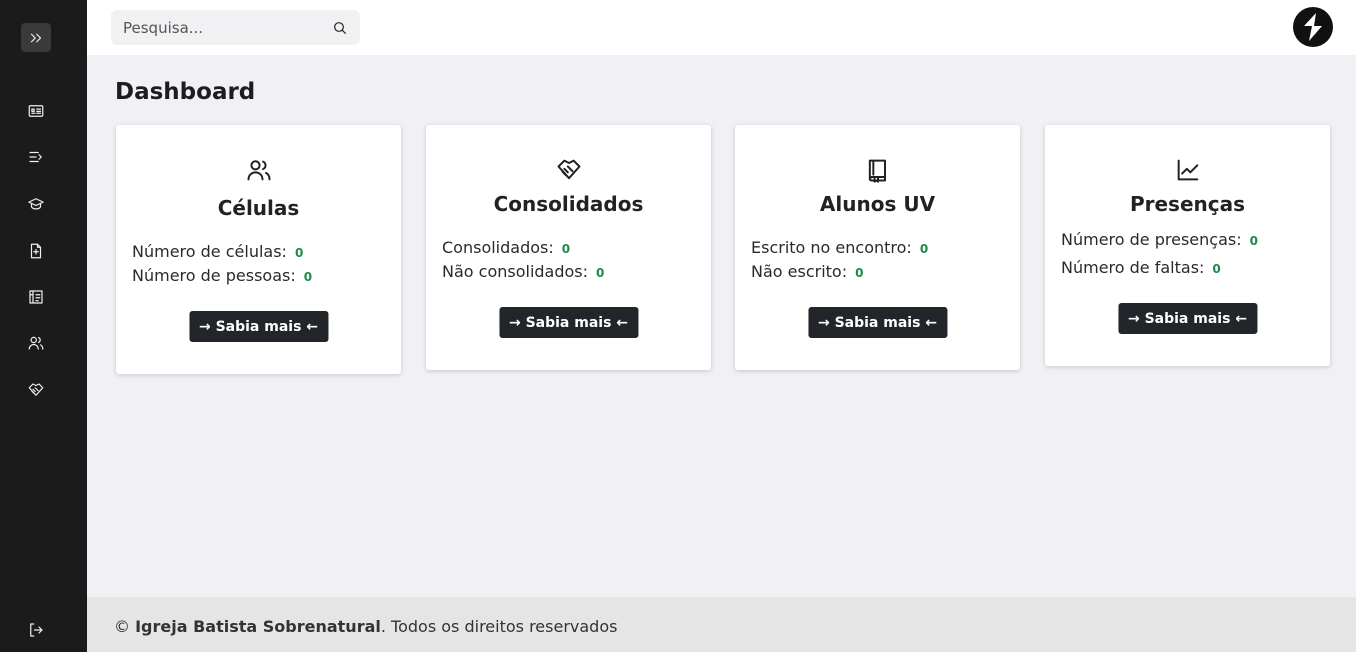 The width and height of the screenshot is (1356, 652). I want to click on id-card-icon, so click(36, 111).